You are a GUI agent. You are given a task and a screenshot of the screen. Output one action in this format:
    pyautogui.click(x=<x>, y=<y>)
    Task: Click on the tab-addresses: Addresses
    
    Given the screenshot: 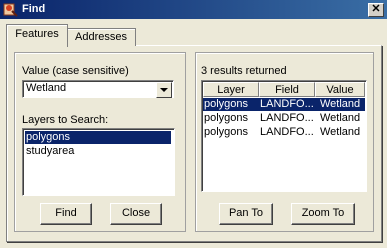 What is the action you would take?
    pyautogui.click(x=101, y=37)
    